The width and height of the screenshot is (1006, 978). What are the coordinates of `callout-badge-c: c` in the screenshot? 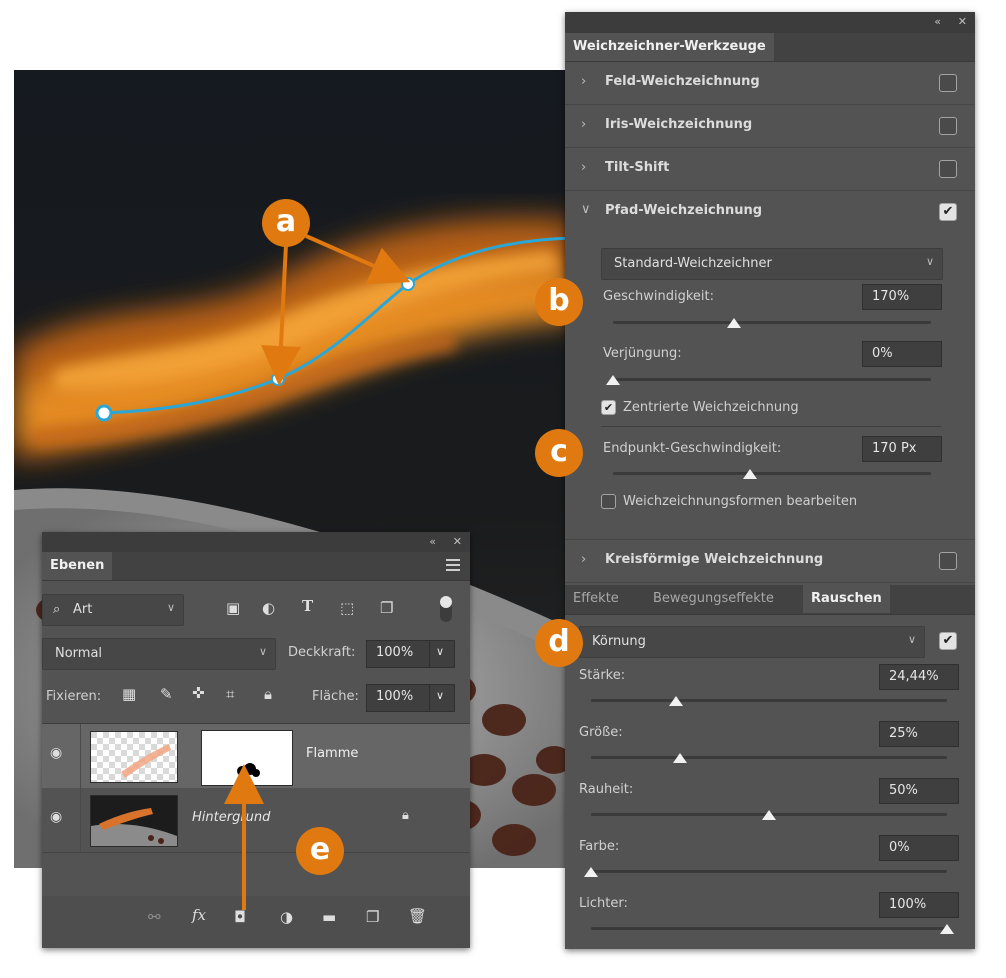 It's located at (559, 453).